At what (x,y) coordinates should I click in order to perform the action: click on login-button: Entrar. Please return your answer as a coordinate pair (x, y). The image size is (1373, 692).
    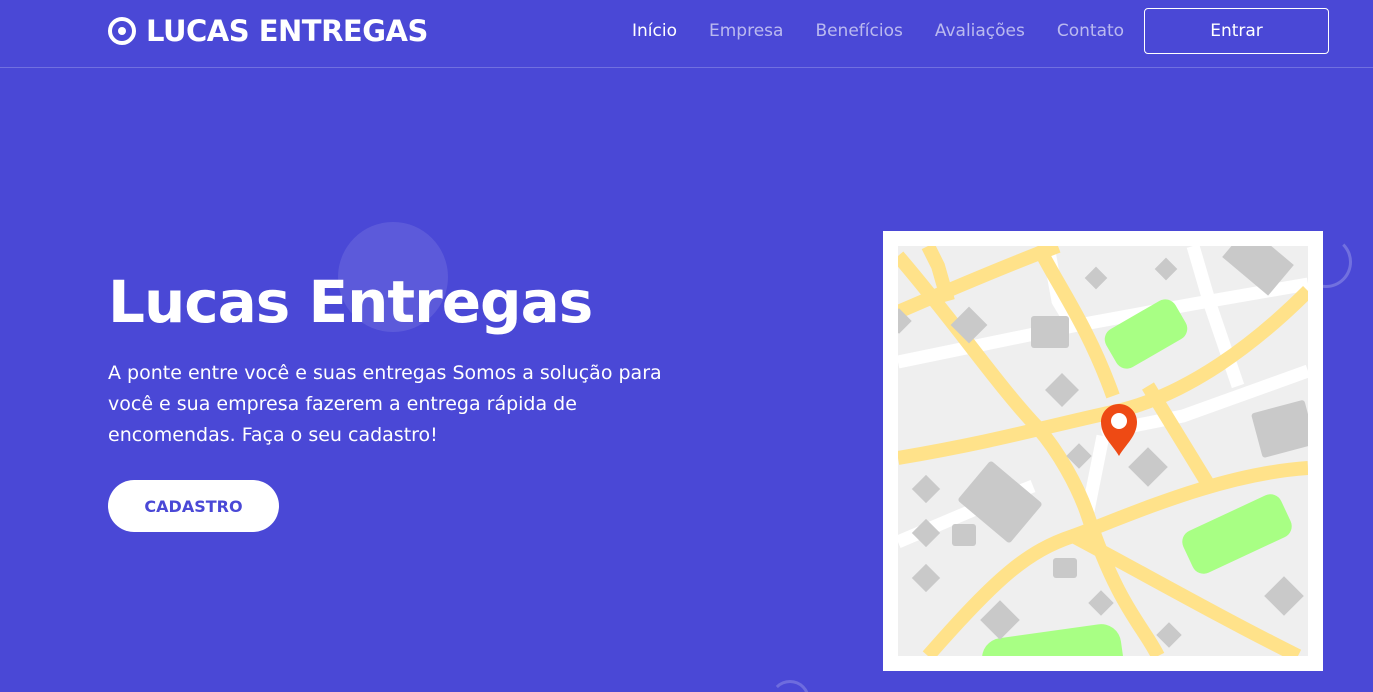
    Looking at the image, I should click on (1236, 31).